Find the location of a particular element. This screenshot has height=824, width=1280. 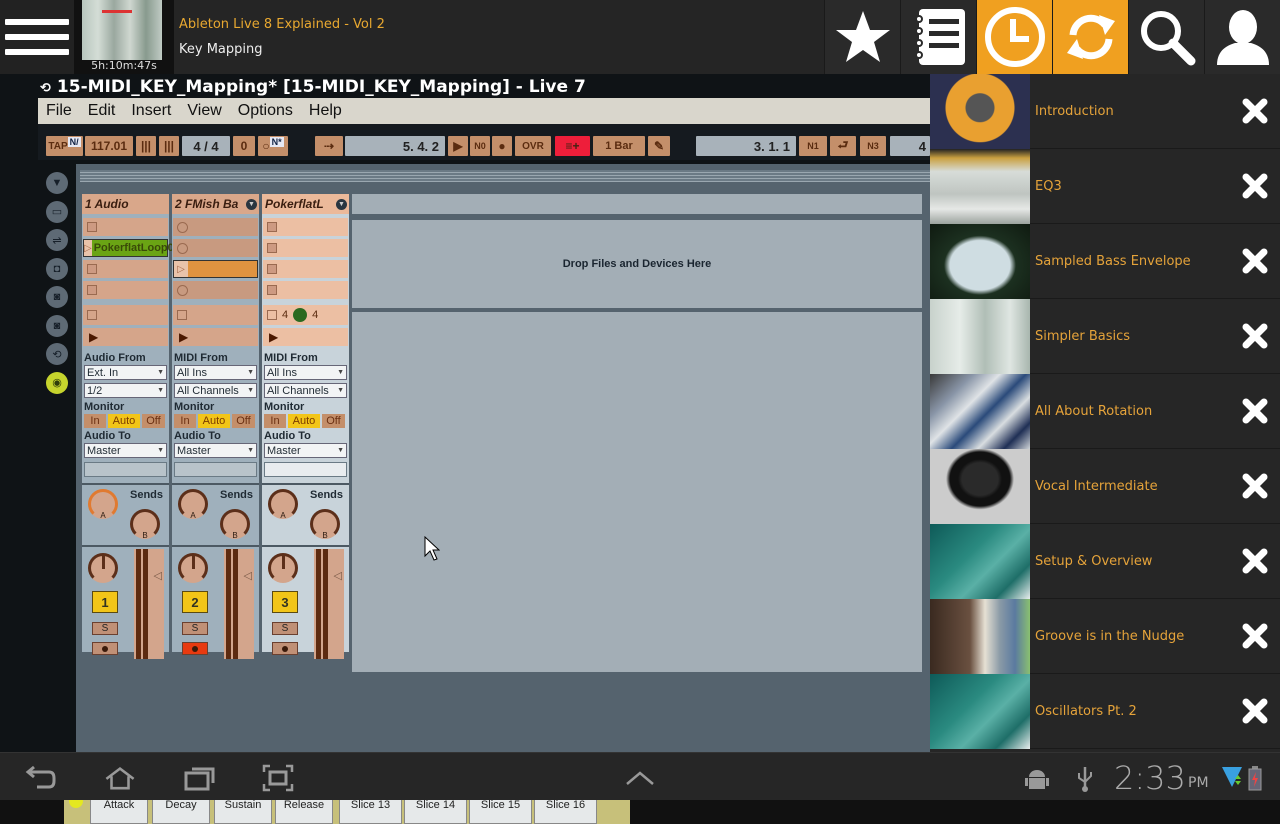

send-a-knob: A is located at coordinates (103, 504).